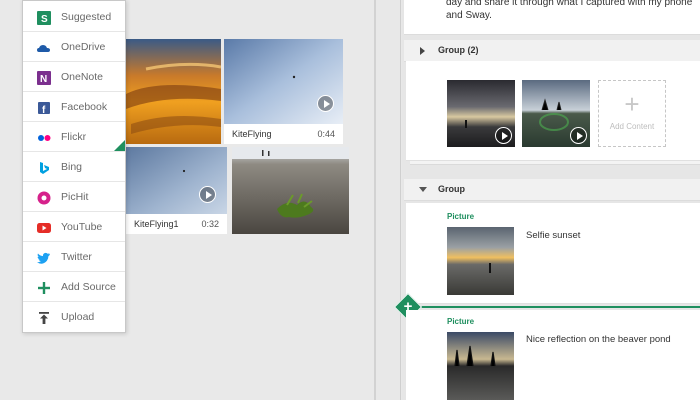 The image size is (700, 400). What do you see at coordinates (632, 104) in the screenshot?
I see `add-content-plus-icon: +` at bounding box center [632, 104].